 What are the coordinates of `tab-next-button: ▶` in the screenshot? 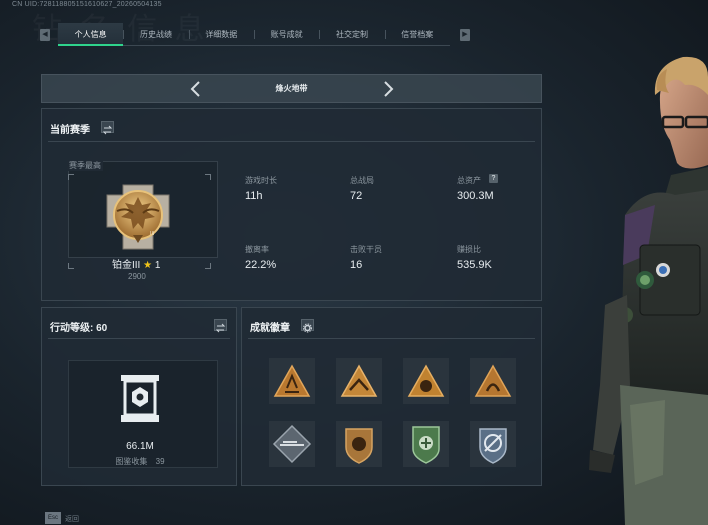 It's located at (465, 35).